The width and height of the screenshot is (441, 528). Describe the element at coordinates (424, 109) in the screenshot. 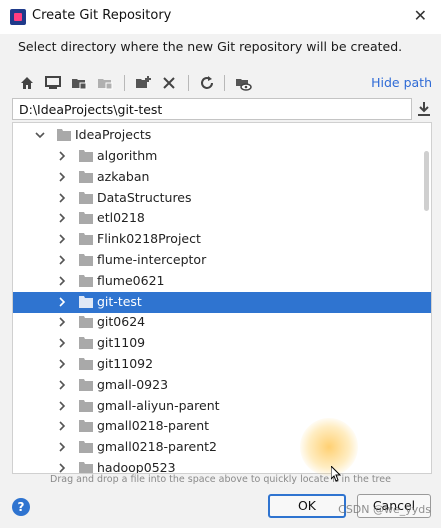

I see `download-icon` at that location.